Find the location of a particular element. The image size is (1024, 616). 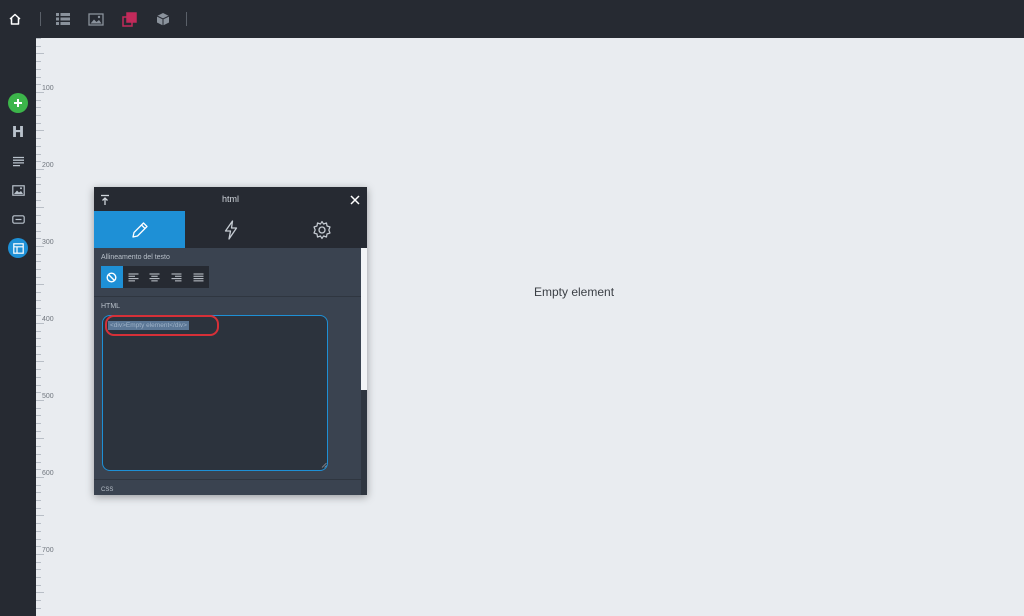

left-sidebar: H is located at coordinates (18, 327).